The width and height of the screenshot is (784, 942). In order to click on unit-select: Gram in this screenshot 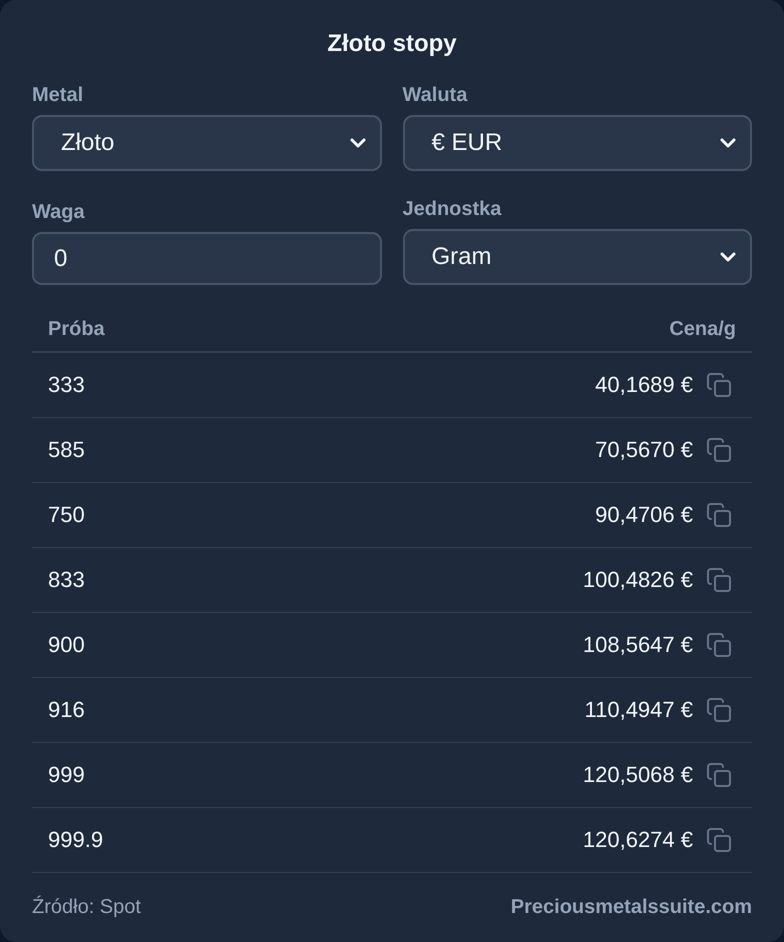, I will do `click(577, 257)`.